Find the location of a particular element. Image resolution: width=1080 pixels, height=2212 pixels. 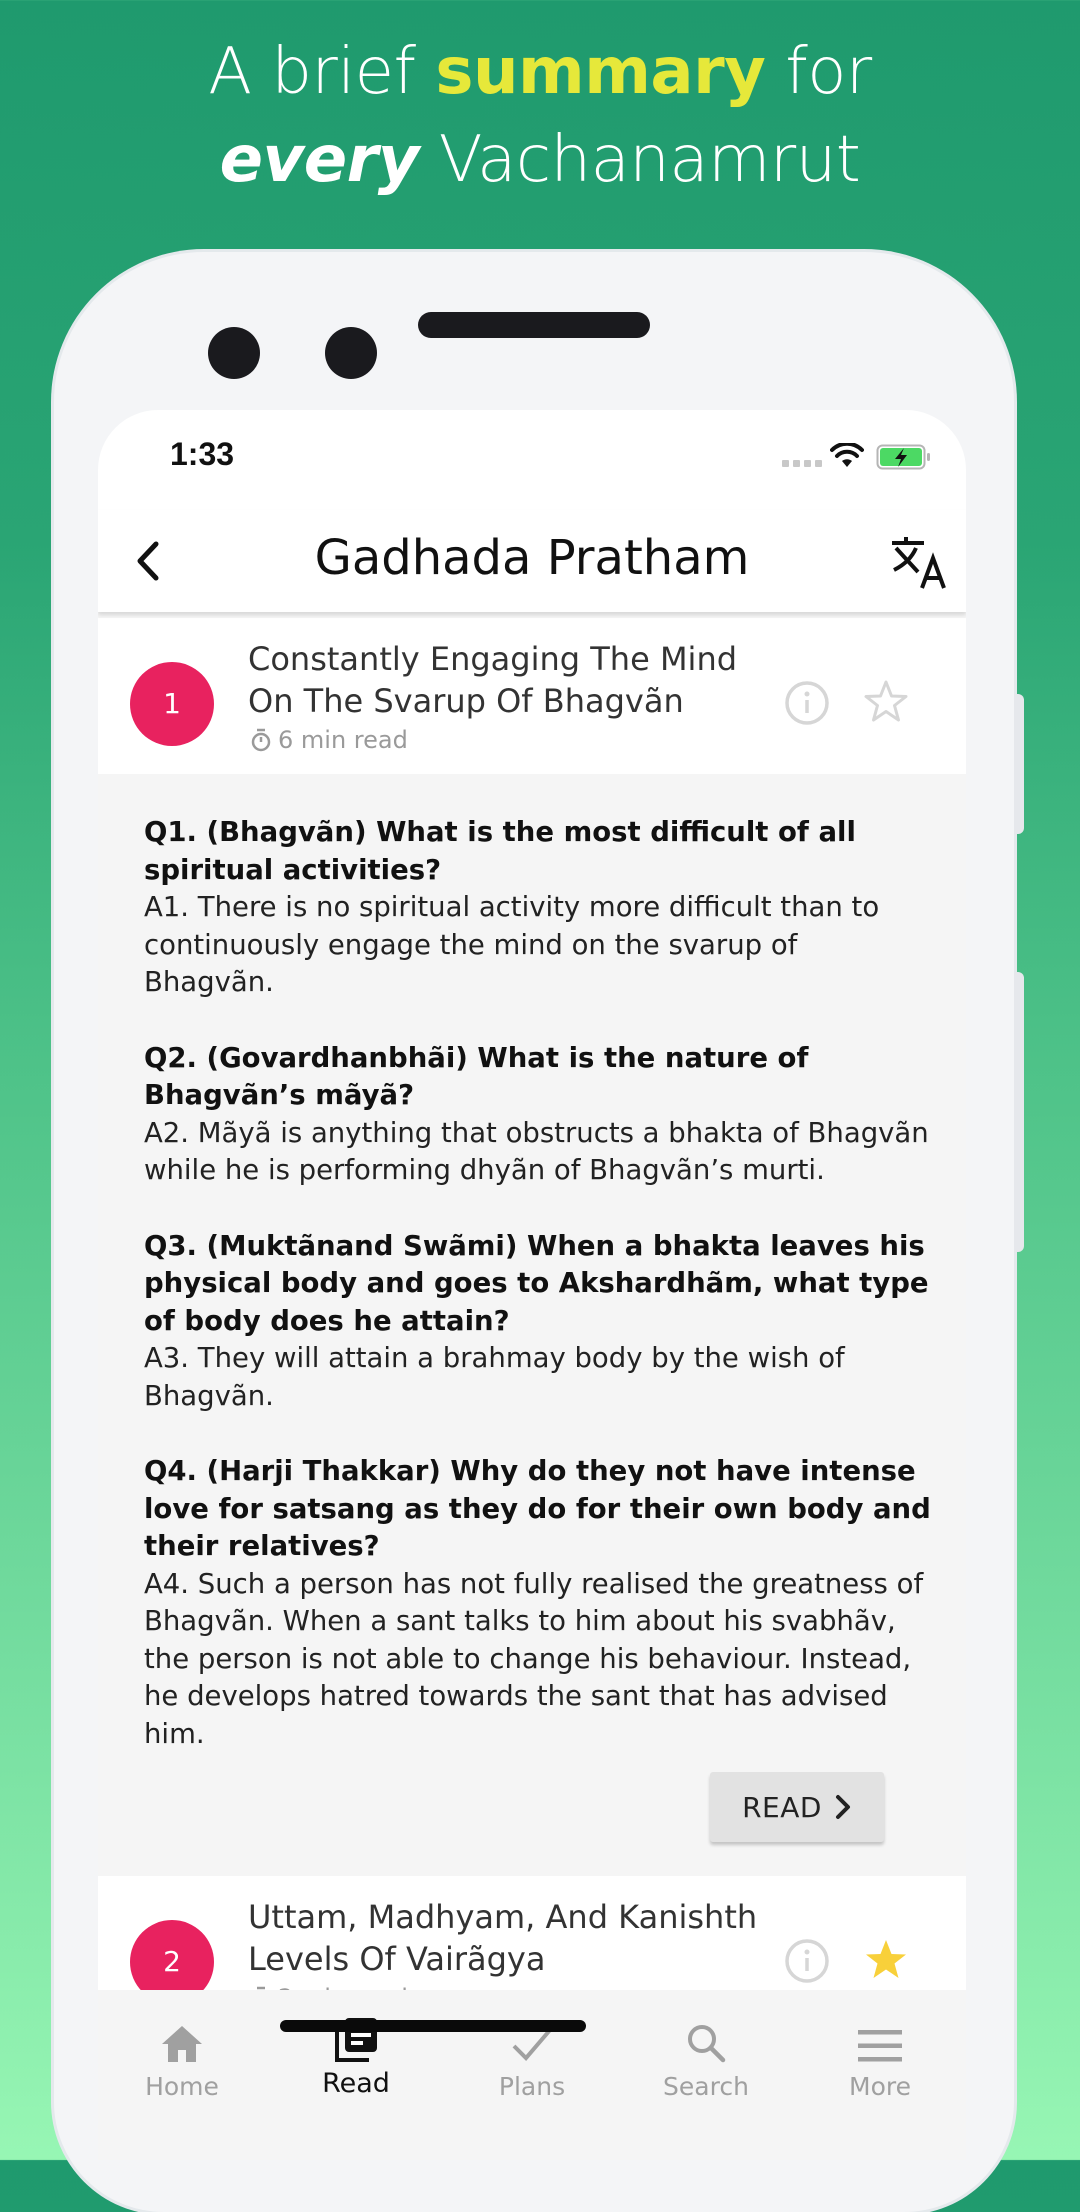

status-time: 1:33 is located at coordinates (202, 454).